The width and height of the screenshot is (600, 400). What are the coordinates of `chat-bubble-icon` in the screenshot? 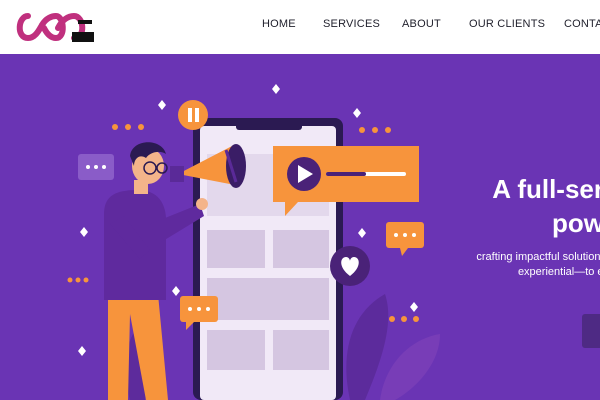 It's located at (96, 167).